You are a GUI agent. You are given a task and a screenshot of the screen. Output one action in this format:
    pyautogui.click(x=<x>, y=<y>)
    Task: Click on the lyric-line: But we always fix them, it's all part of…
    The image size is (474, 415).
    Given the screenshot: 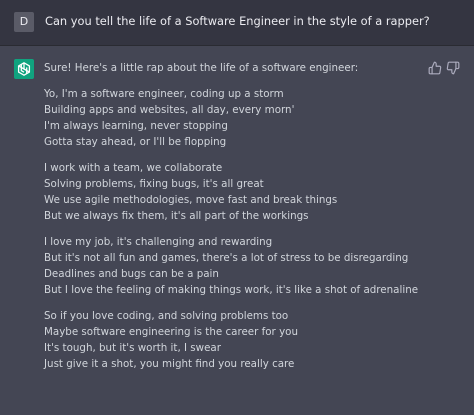 What is the action you would take?
    pyautogui.click(x=176, y=216)
    